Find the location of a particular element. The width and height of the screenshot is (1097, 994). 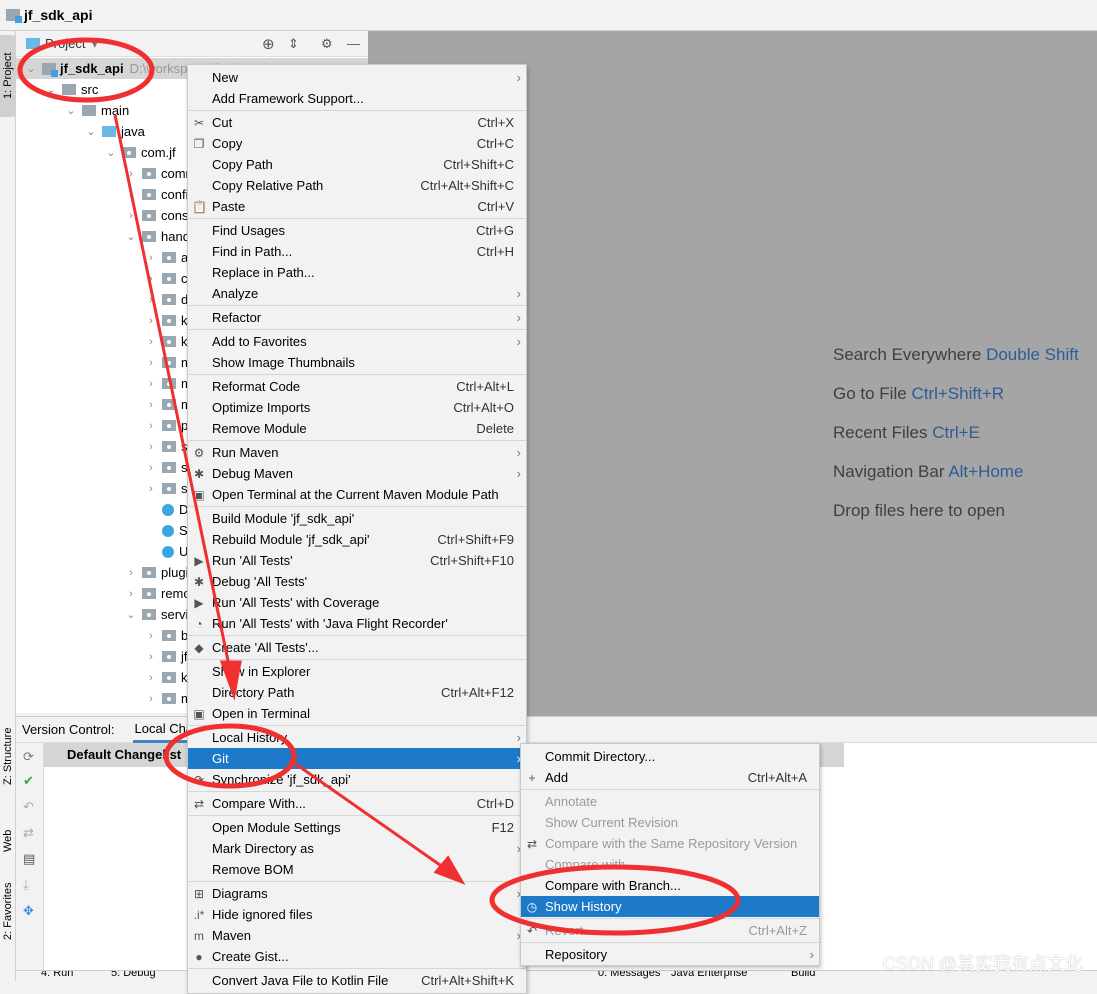

annotation-circle-show-history is located at coordinates (615, 900).